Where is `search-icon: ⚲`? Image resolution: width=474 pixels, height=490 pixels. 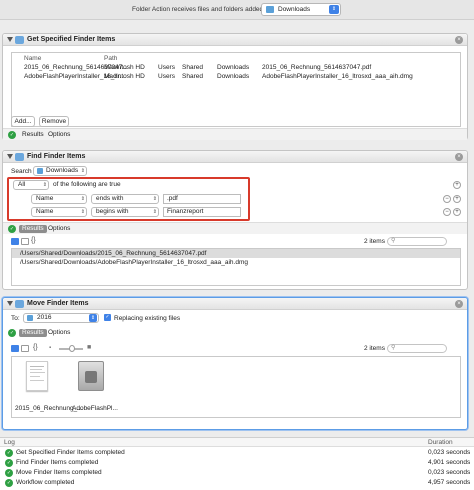 search-icon: ⚲ is located at coordinates (393, 348).